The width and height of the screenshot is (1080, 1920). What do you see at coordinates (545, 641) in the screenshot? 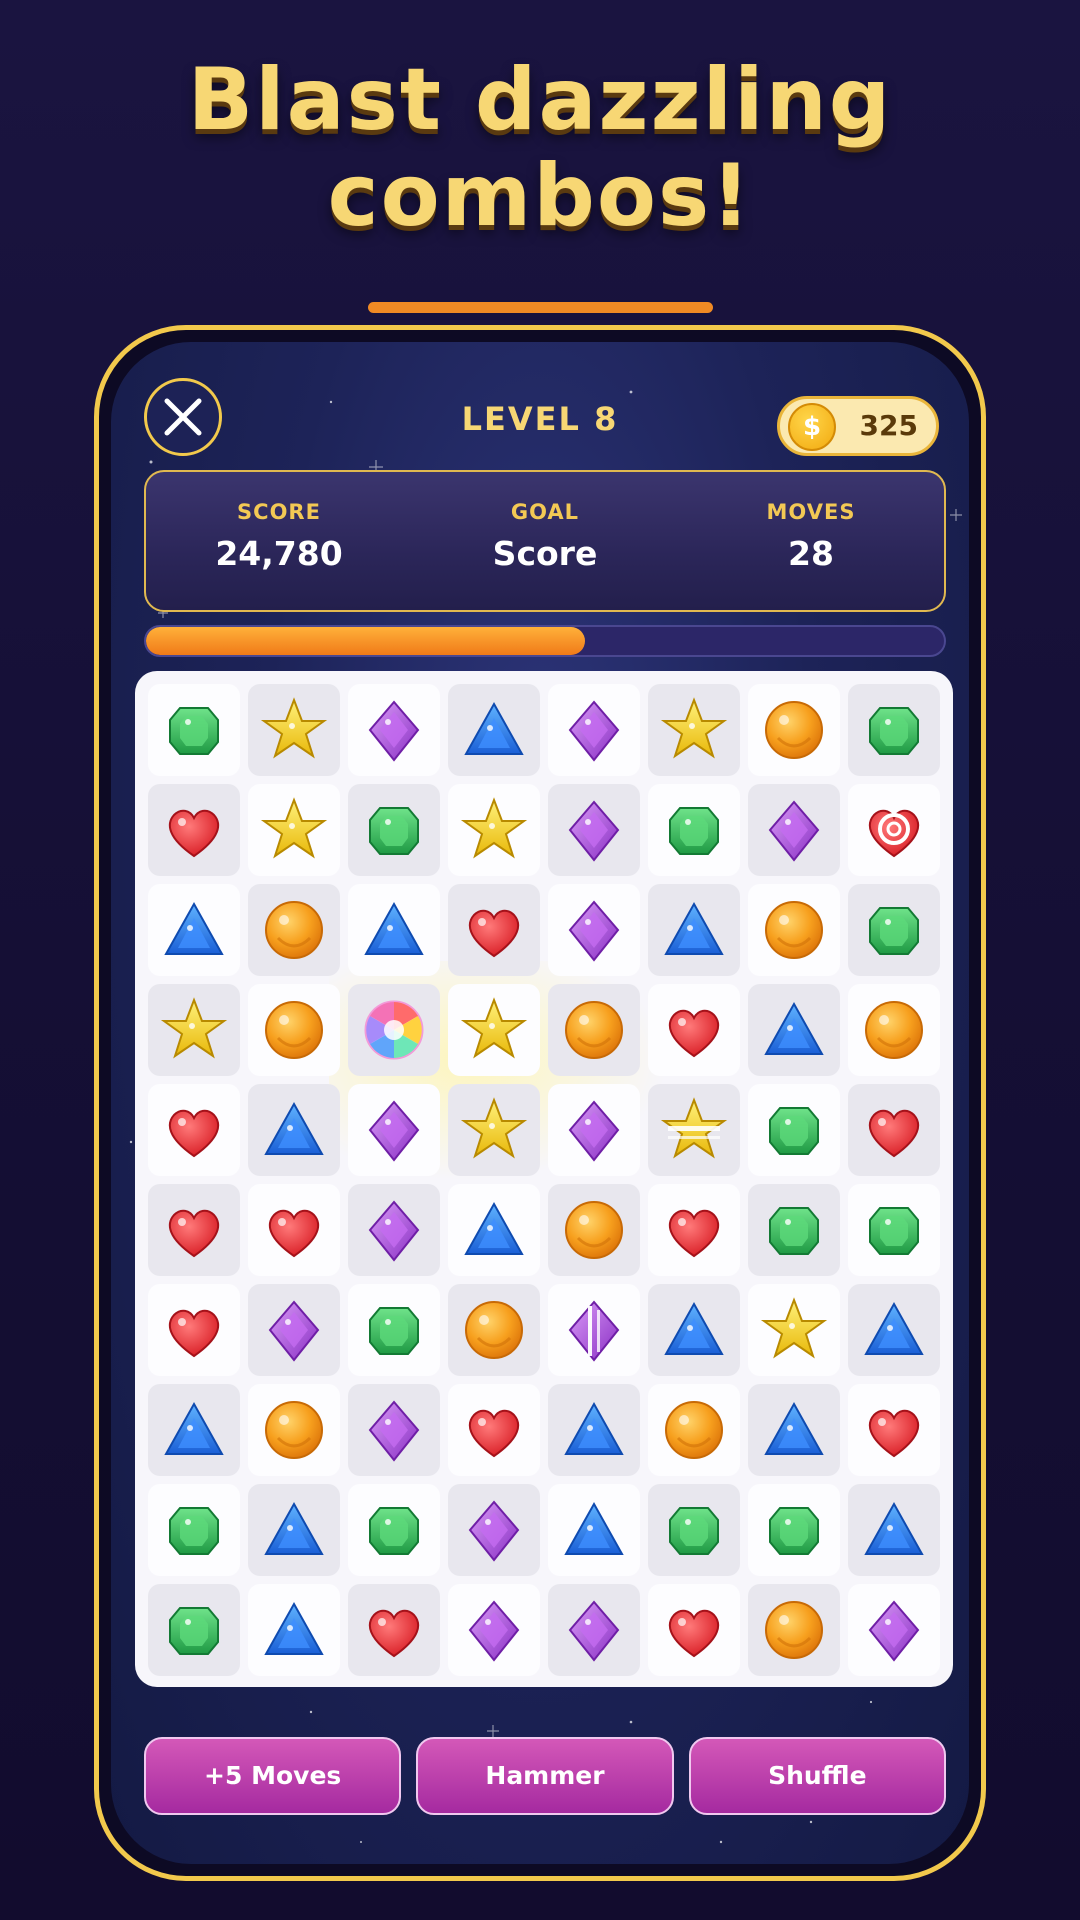
I see `score-progress-bar` at bounding box center [545, 641].